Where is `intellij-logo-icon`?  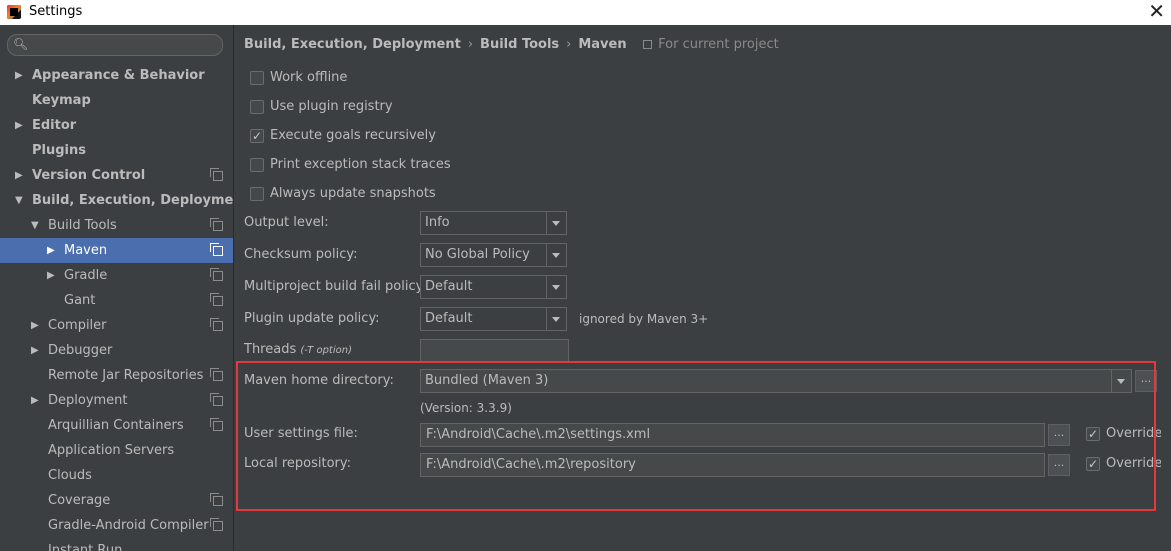
intellij-logo-icon is located at coordinates (14, 12).